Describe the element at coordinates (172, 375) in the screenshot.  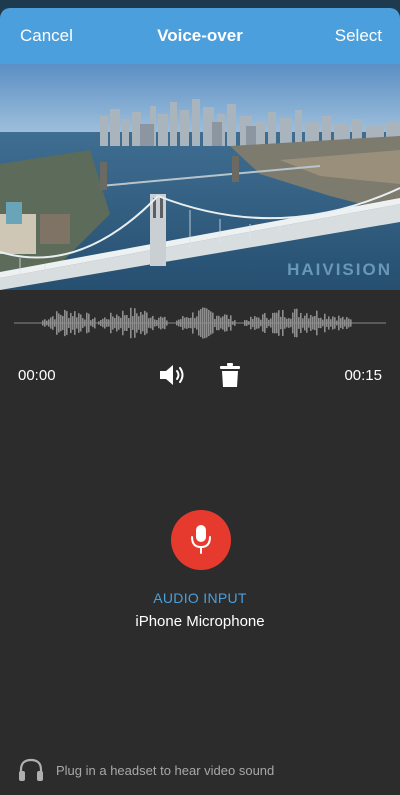
I see `speaker-icon` at that location.